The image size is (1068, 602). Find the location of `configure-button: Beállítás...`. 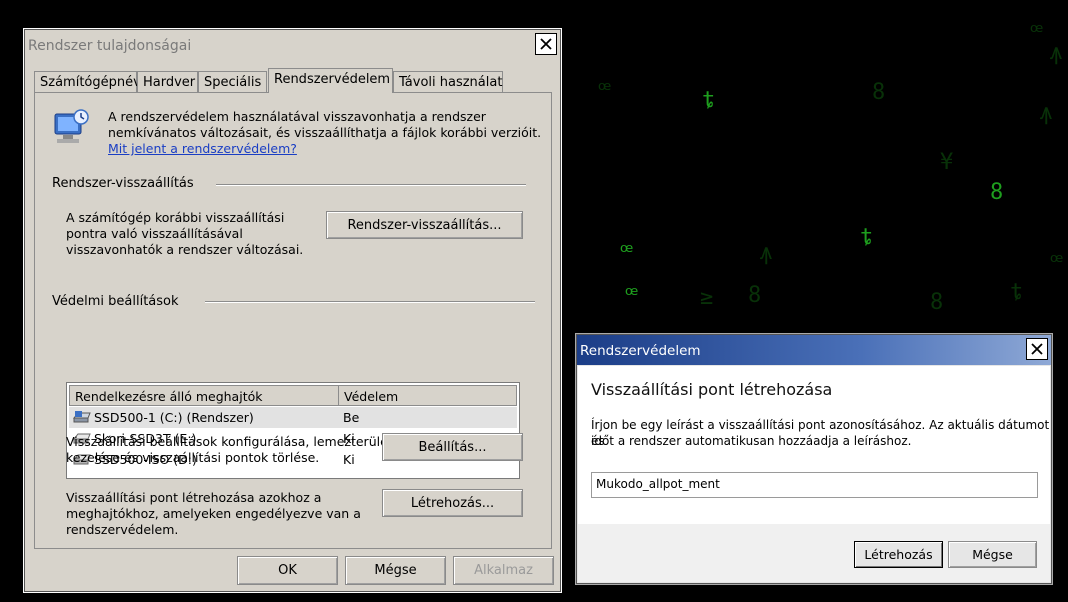

configure-button: Beállítás... is located at coordinates (452, 447).